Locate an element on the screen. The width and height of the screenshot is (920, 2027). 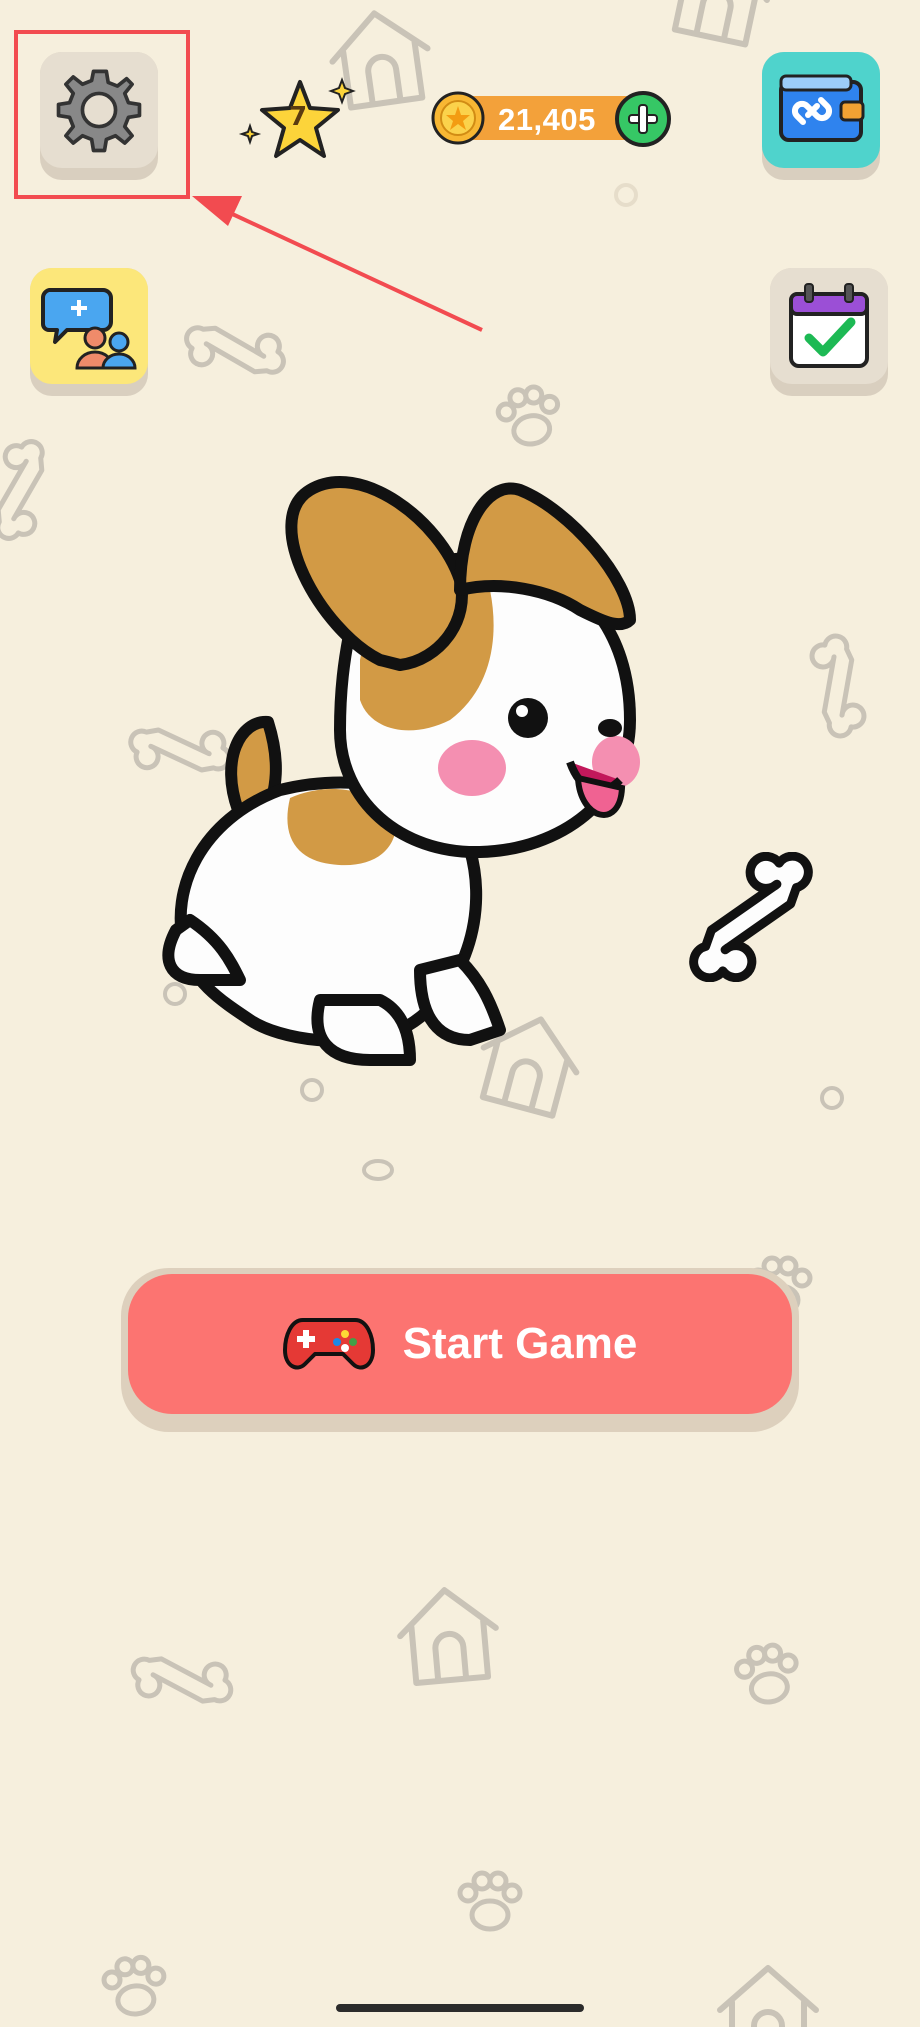
start-game-label: Start Game is located at coordinates (520, 1343).